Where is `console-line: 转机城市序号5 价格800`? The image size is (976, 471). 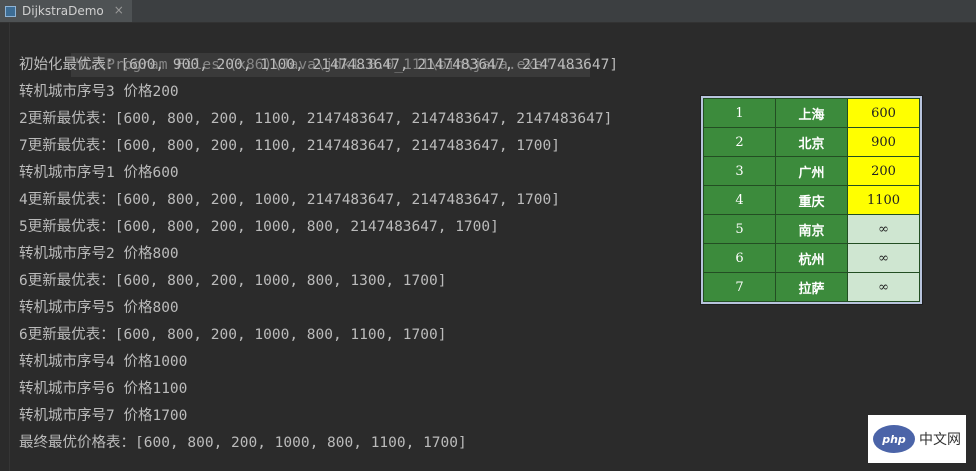
console-line: 转机城市序号5 价格800 is located at coordinates (99, 308).